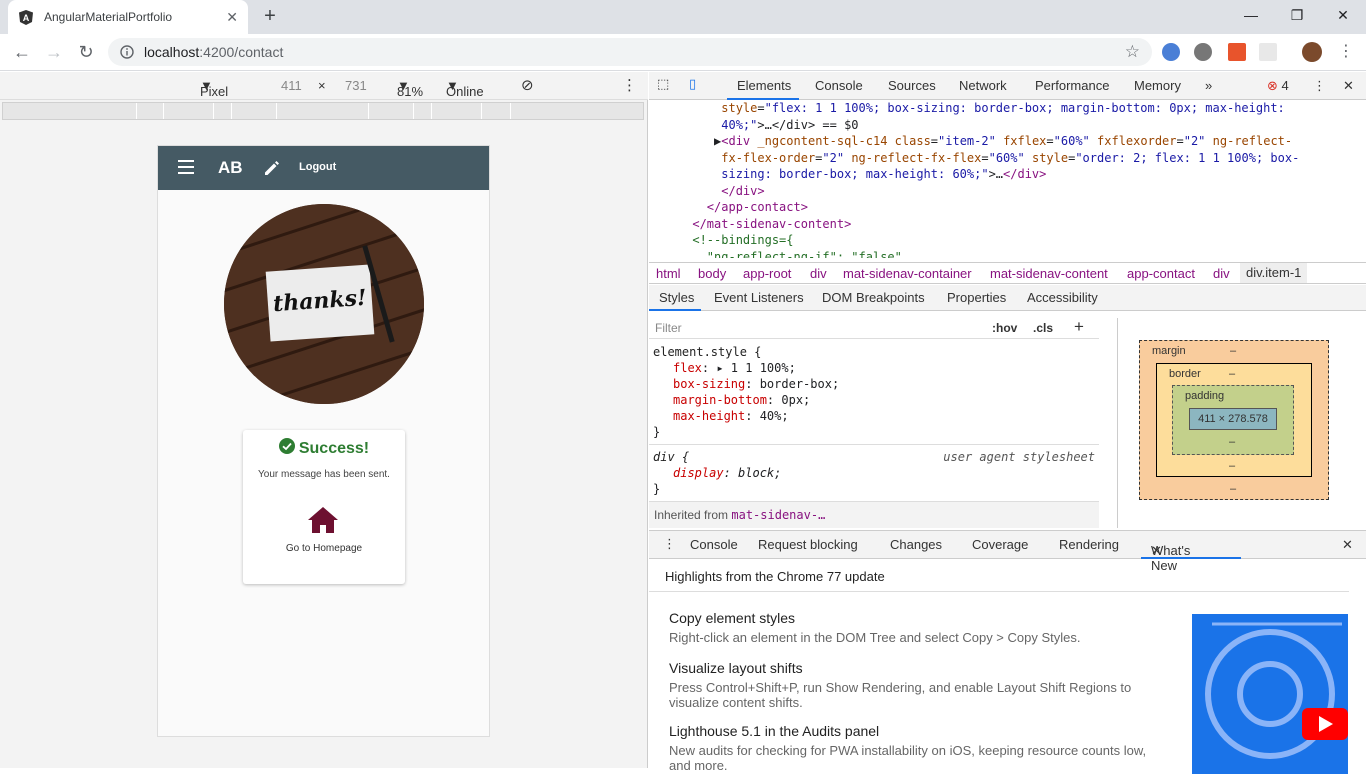 The image size is (1366, 774). Describe the element at coordinates (324, 548) in the screenshot. I see `go-to-homepage-link: Go to Homepage` at that location.